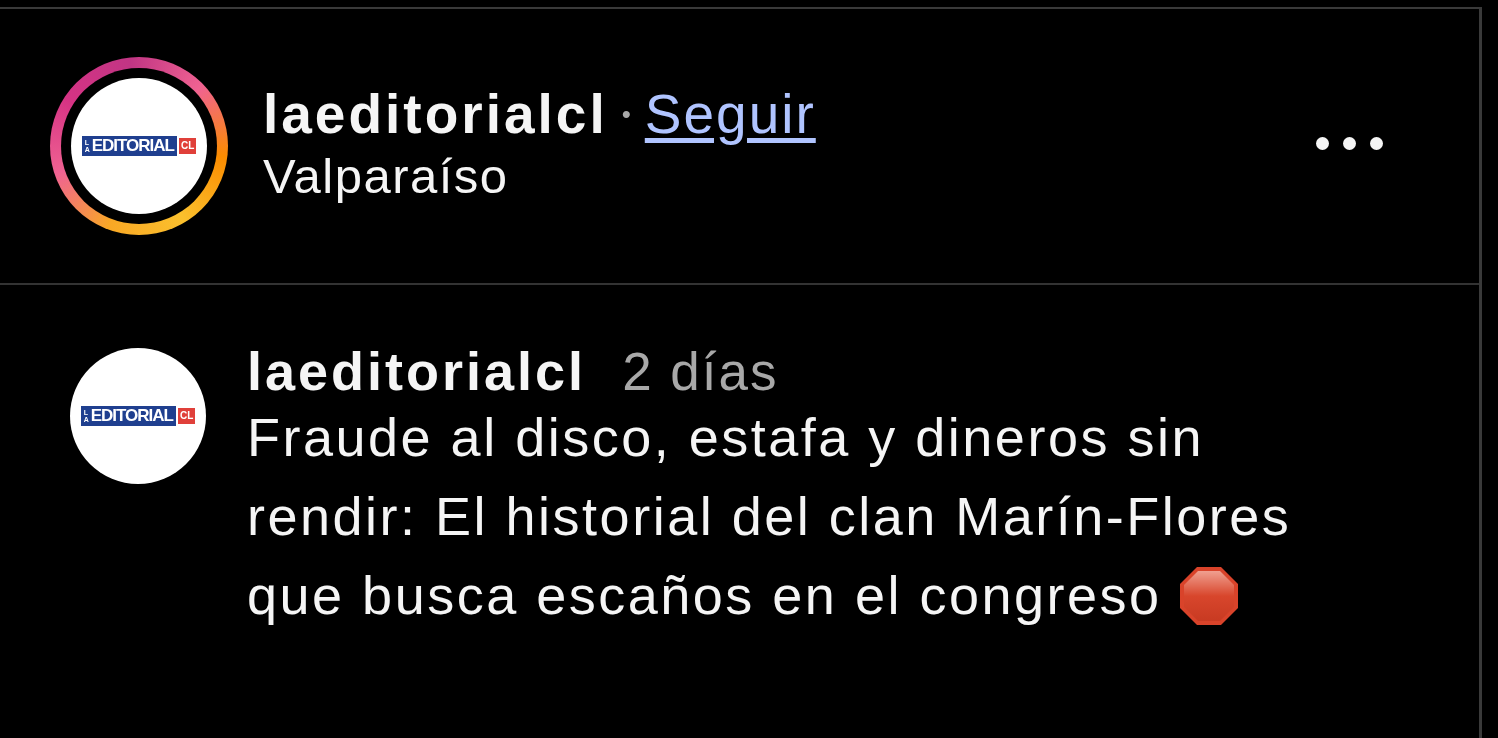  Describe the element at coordinates (730, 114) in the screenshot. I see `follow-link: Seguir` at that location.